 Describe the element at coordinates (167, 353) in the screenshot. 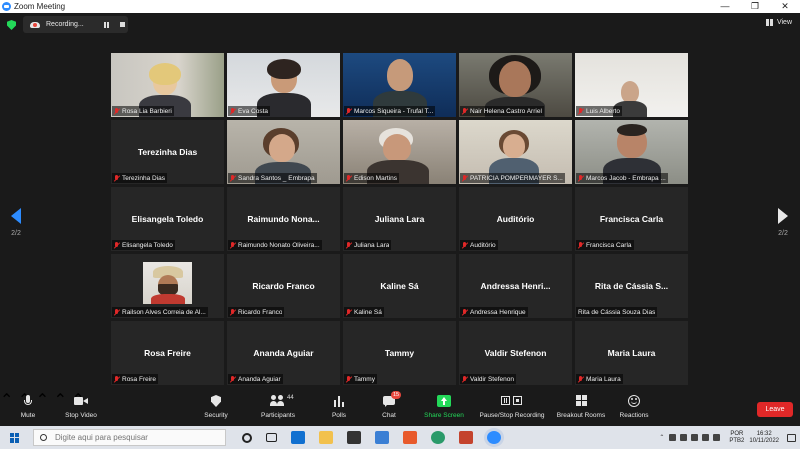

I see `participant-tile: Rosa Freire Rosa Freire` at that location.